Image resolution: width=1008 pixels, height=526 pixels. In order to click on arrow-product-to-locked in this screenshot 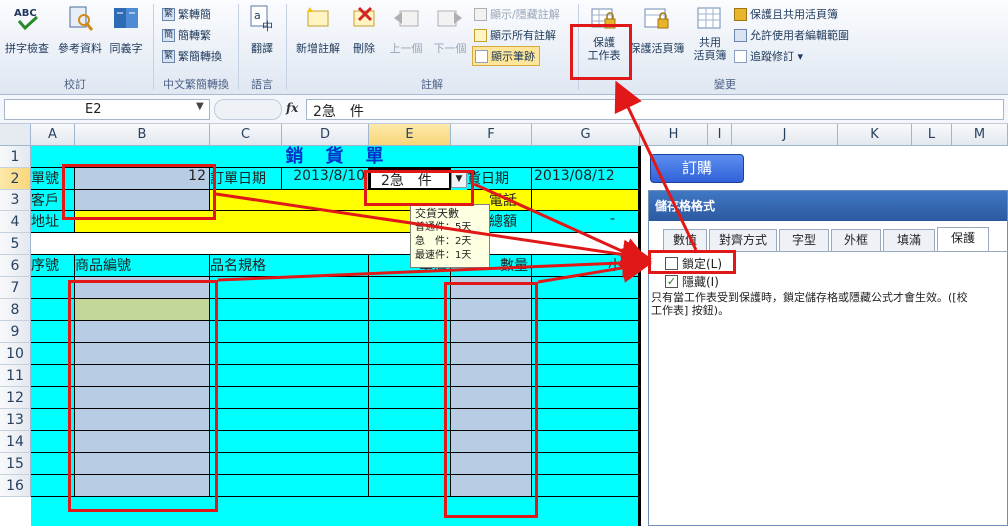, I will do `click(434, 265)`.